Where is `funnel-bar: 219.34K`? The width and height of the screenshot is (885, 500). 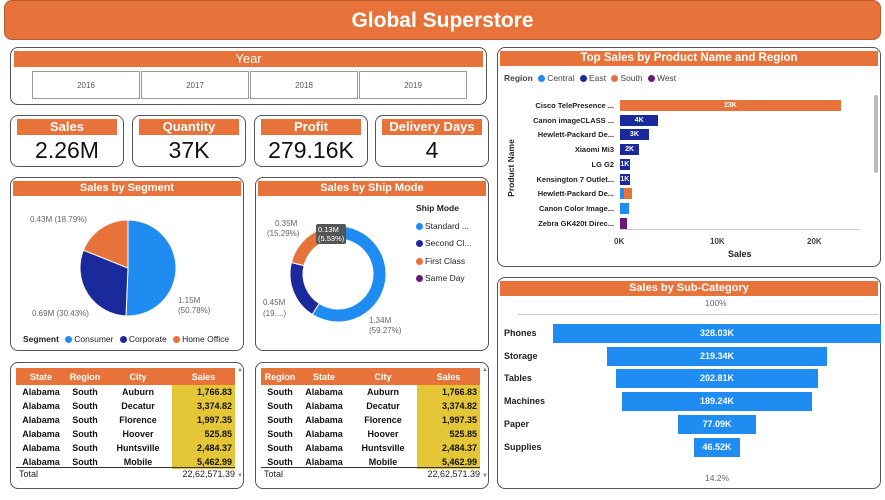 funnel-bar: 219.34K is located at coordinates (717, 356).